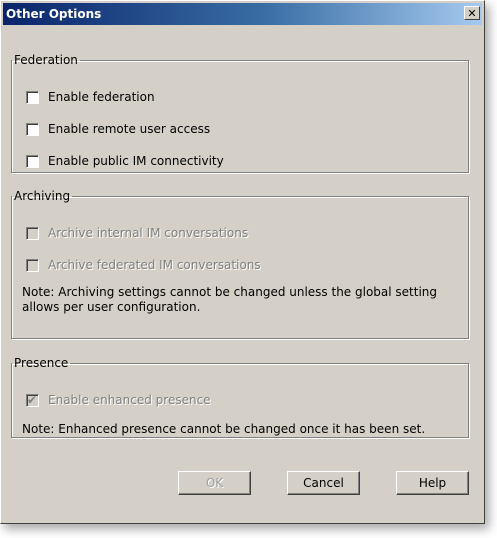  Describe the element at coordinates (129, 400) in the screenshot. I see `enable-enhanced-presence-label: Enable enhanced presence` at that location.